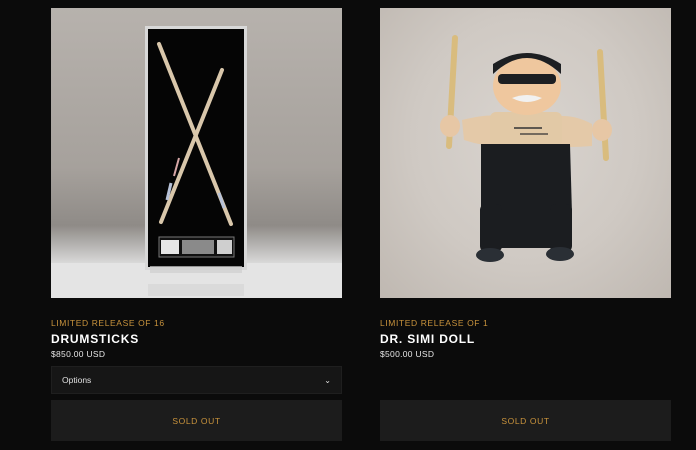  Describe the element at coordinates (525, 339) in the screenshot. I see `product-title: DR. SIMI DOLL` at that location.